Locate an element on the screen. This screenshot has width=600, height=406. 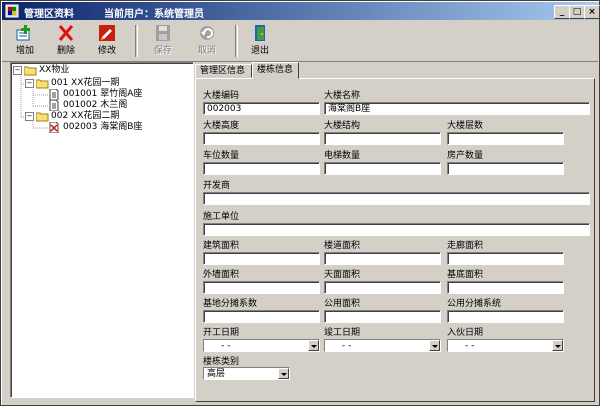
land-share-coef-label: 基地分摊系数 is located at coordinates (230, 304).